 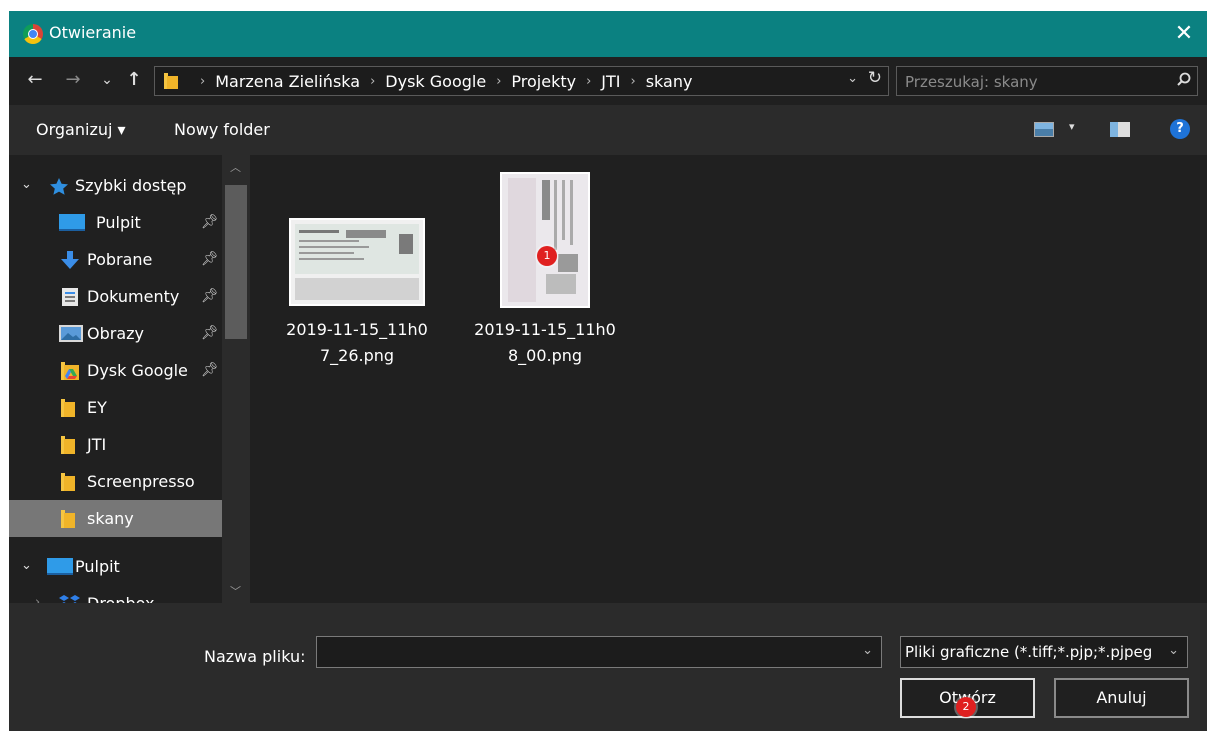 I want to click on sidebar-item-skany: skany, so click(x=115, y=518).